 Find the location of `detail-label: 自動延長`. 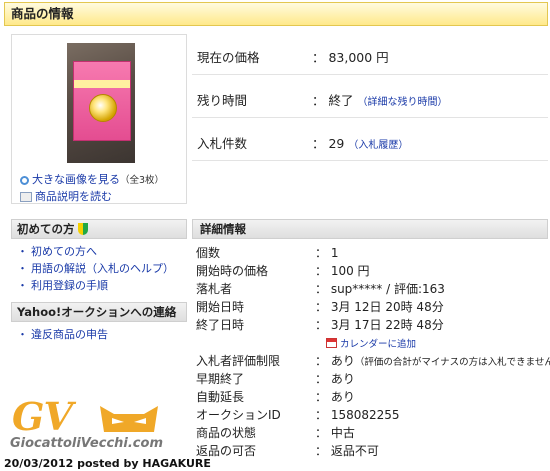

detail-label: 自動延長 is located at coordinates (220, 397).